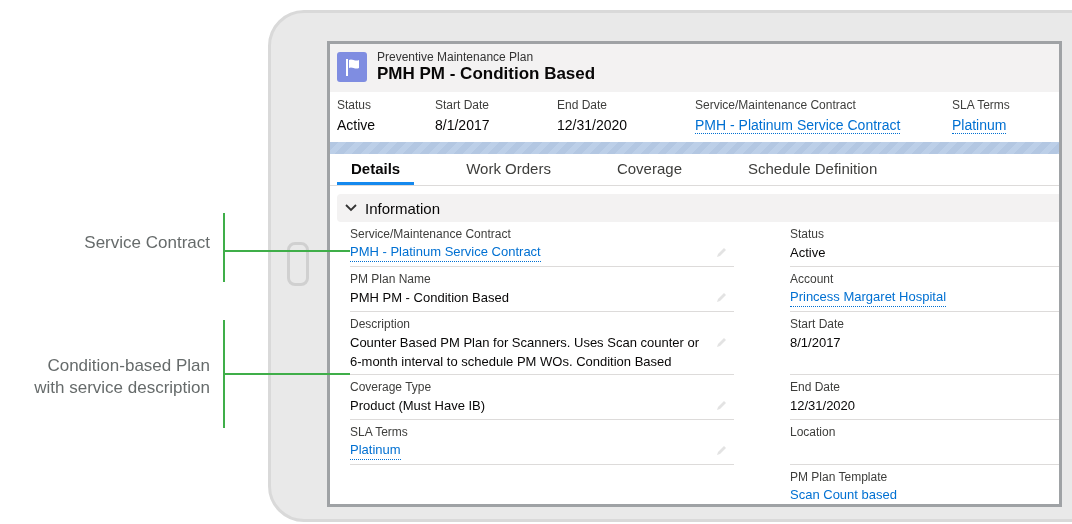  Describe the element at coordinates (843, 495) in the screenshot. I see `field-link: Scan Count based` at that location.